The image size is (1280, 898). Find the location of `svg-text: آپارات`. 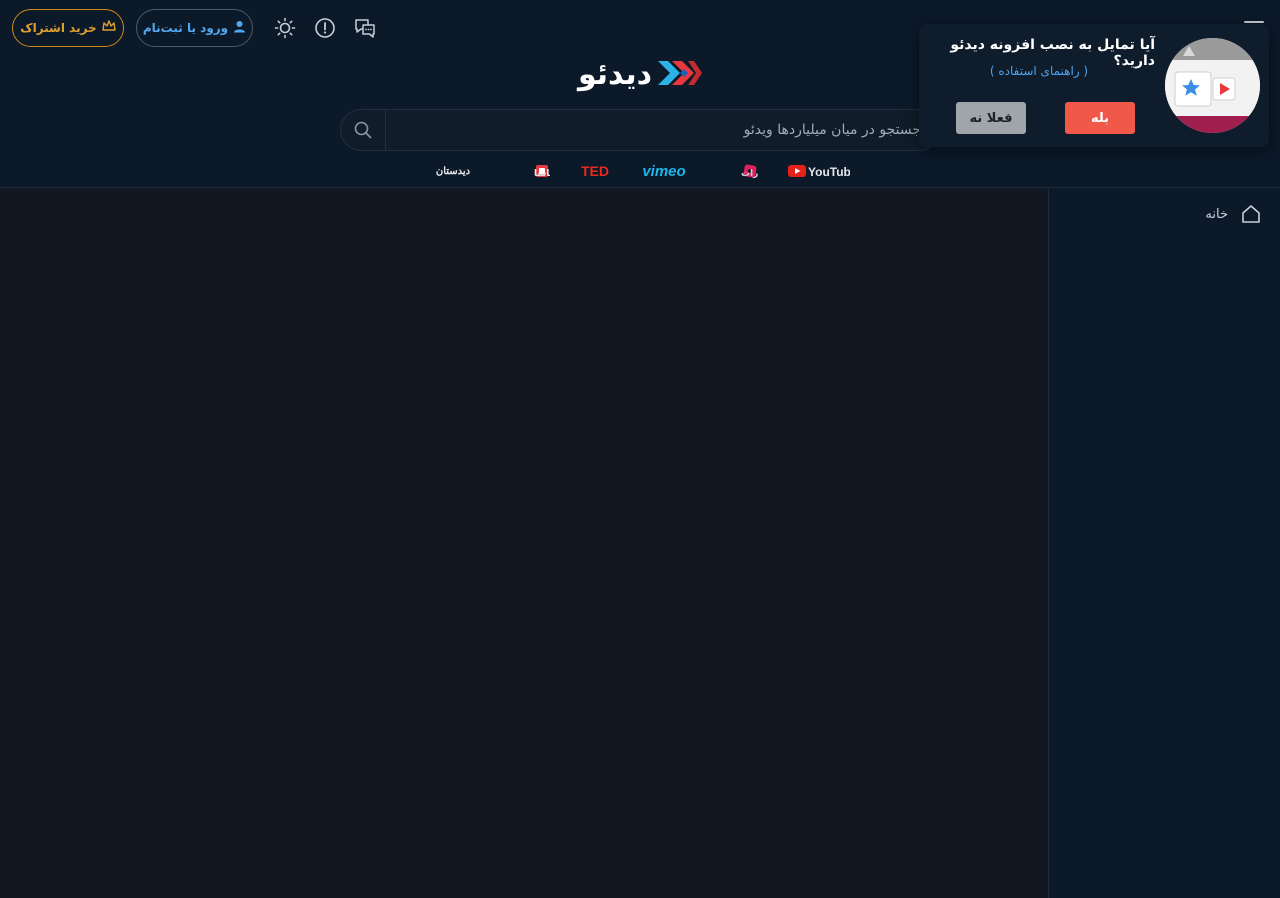

svg-text: آپارات is located at coordinates (749, 173).